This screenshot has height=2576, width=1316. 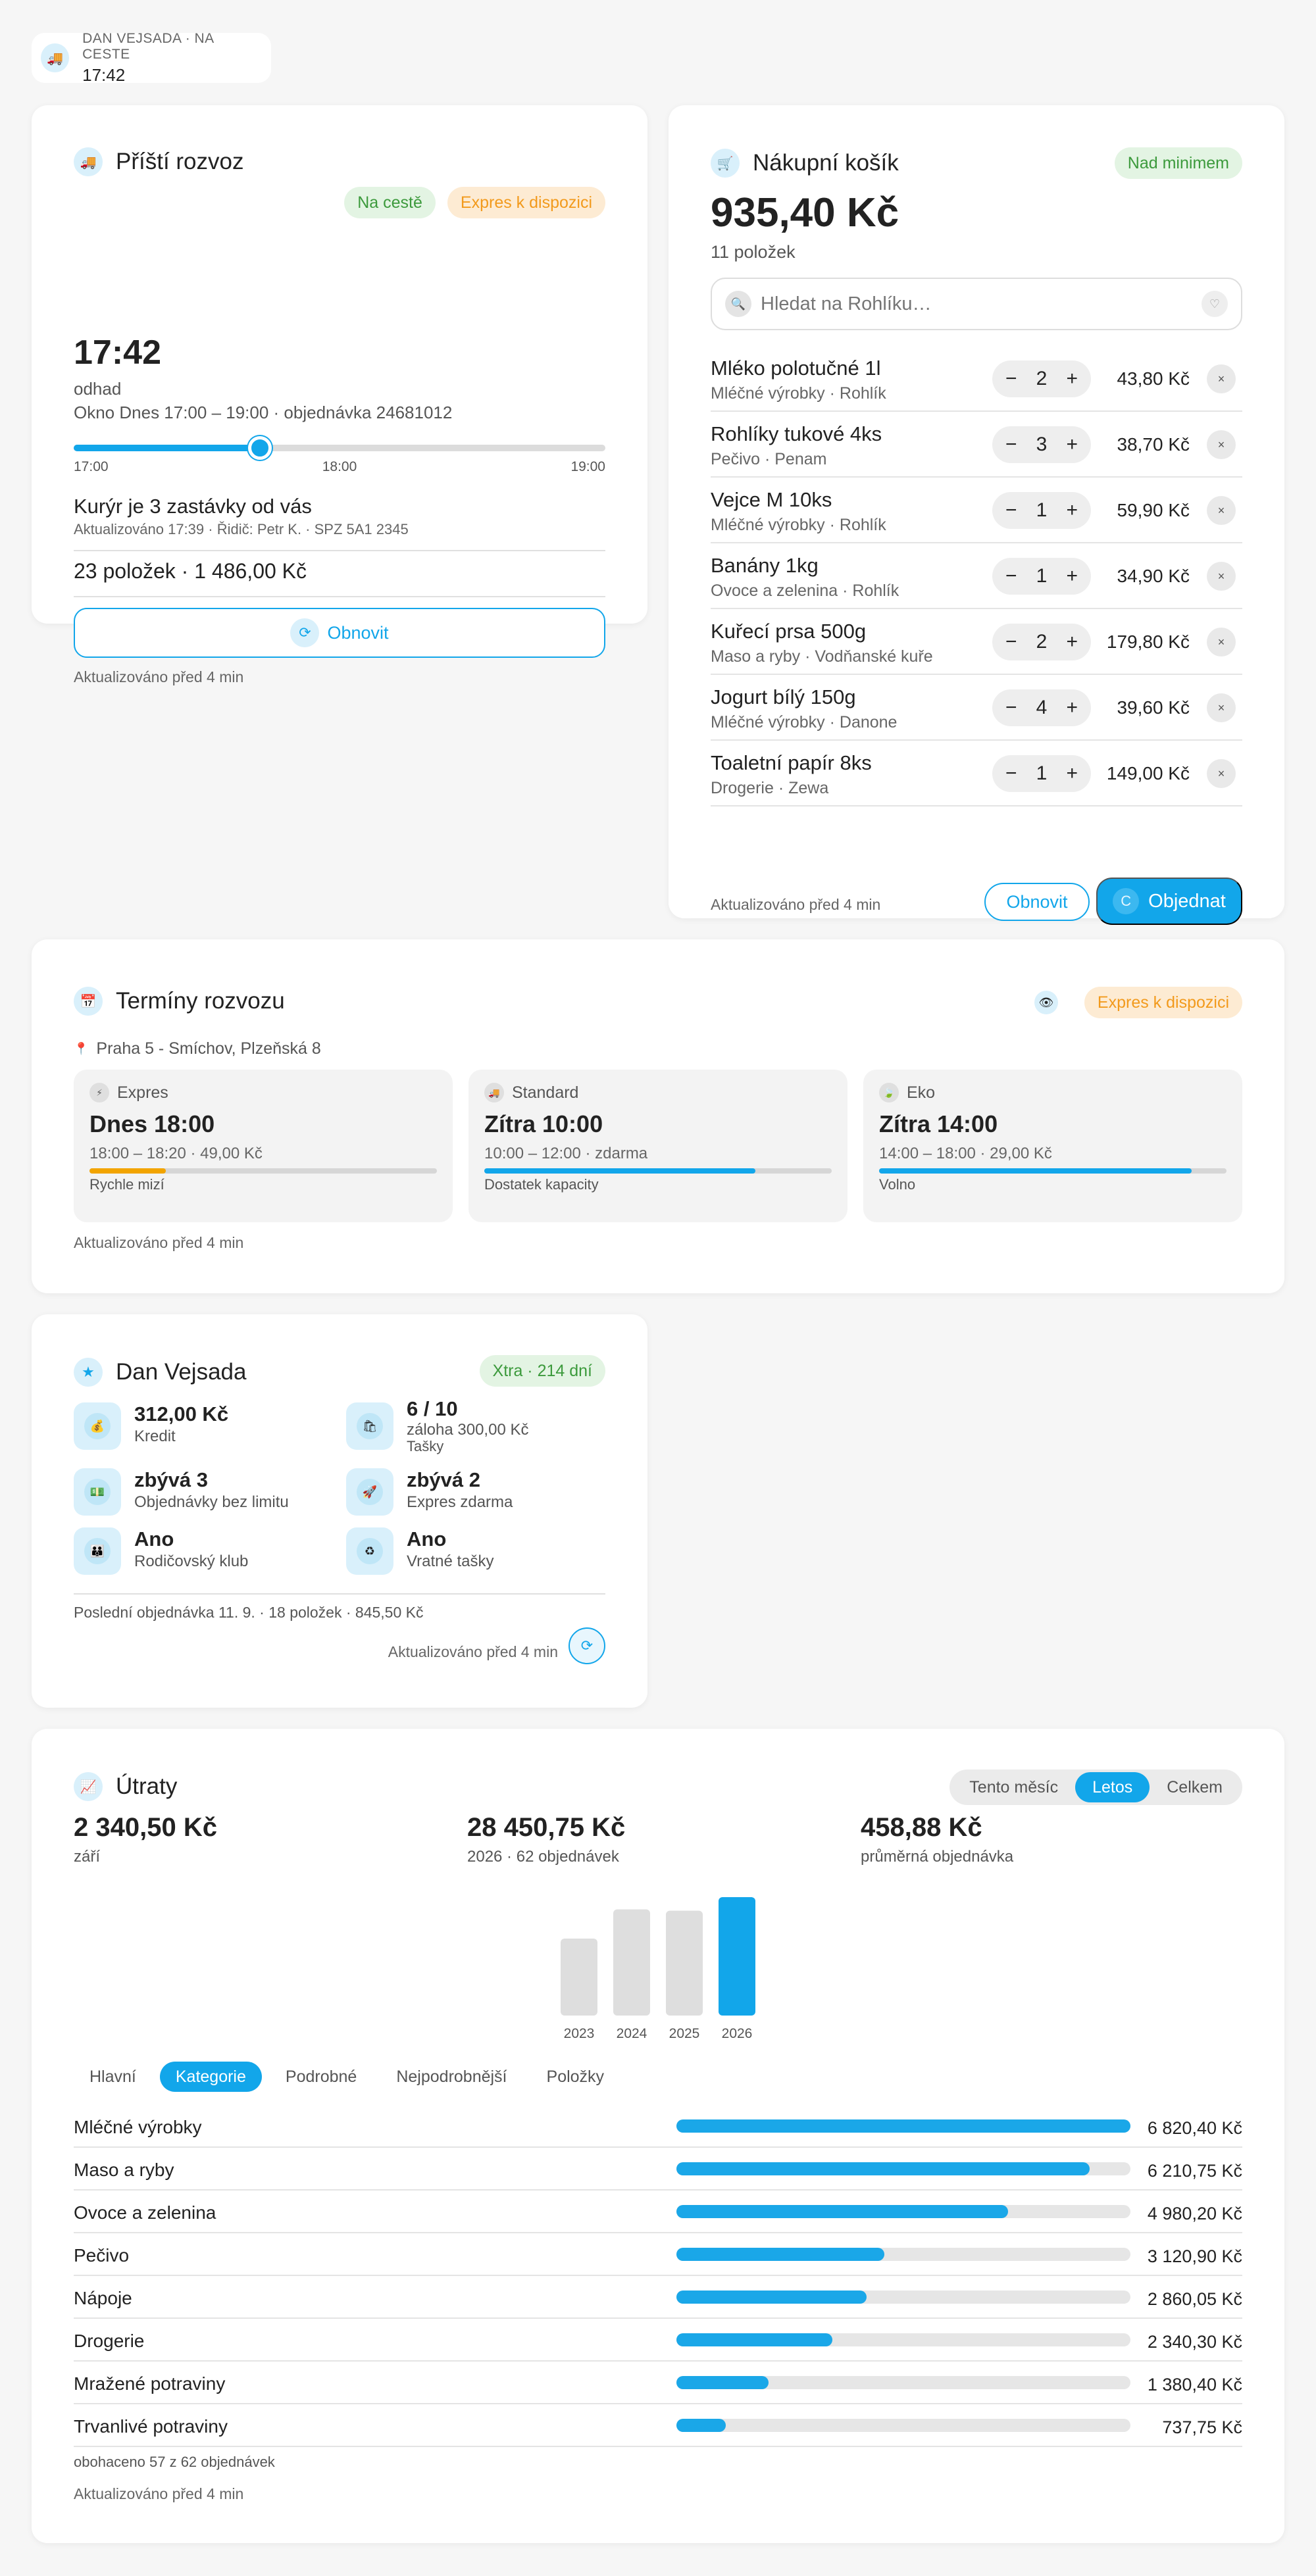 I want to click on calendar-icon: 📅, so click(x=89, y=1001).